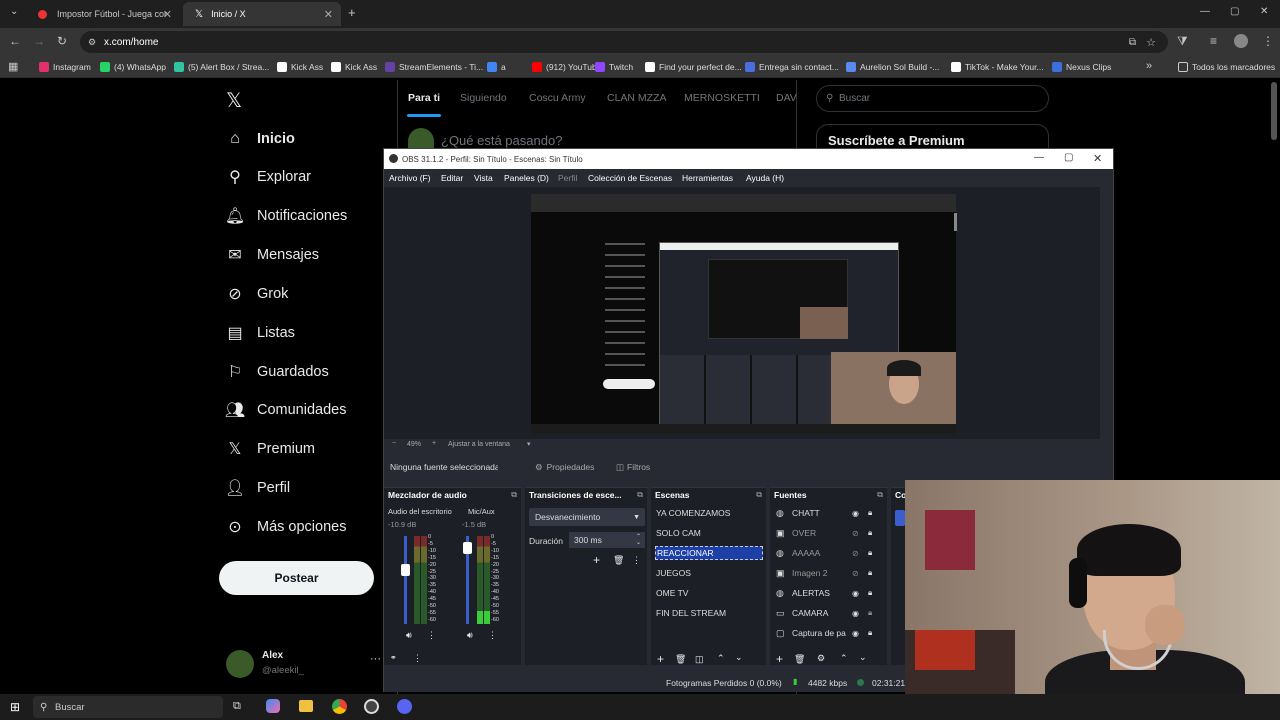 Image resolution: width=1280 pixels, height=720 pixels. What do you see at coordinates (870, 613) in the screenshot?
I see `unlock-icon: 🔒︎` at bounding box center [870, 613].